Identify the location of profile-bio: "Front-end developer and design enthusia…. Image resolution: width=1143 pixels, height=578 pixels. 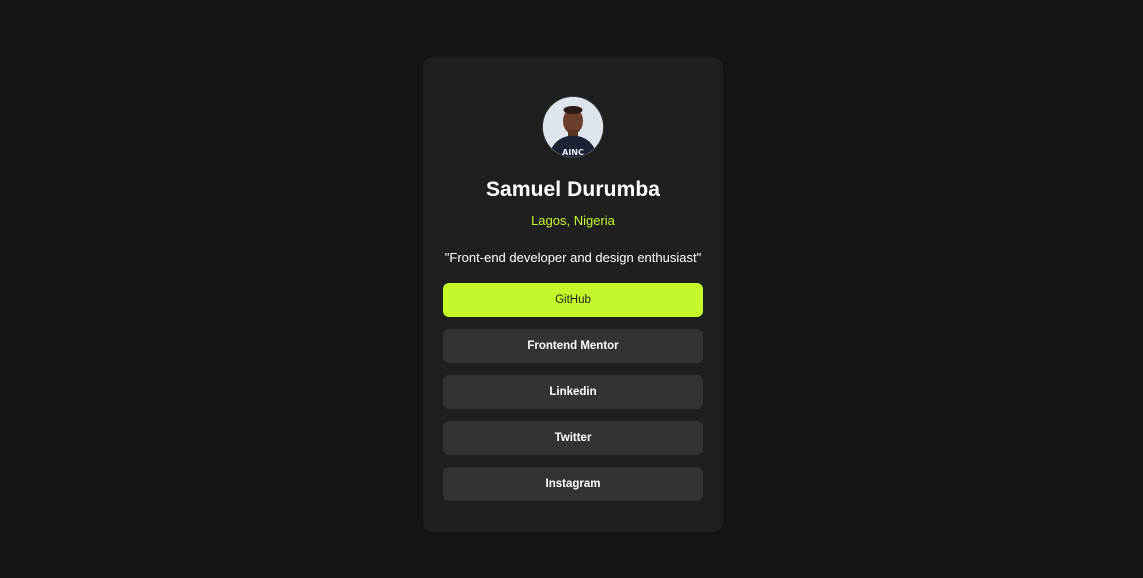
(573, 257).